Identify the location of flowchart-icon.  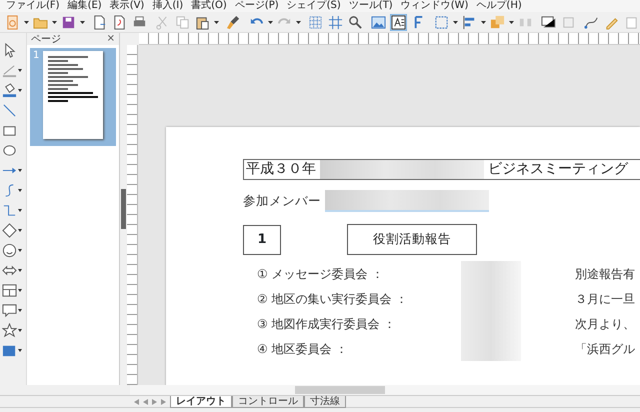
(9, 290).